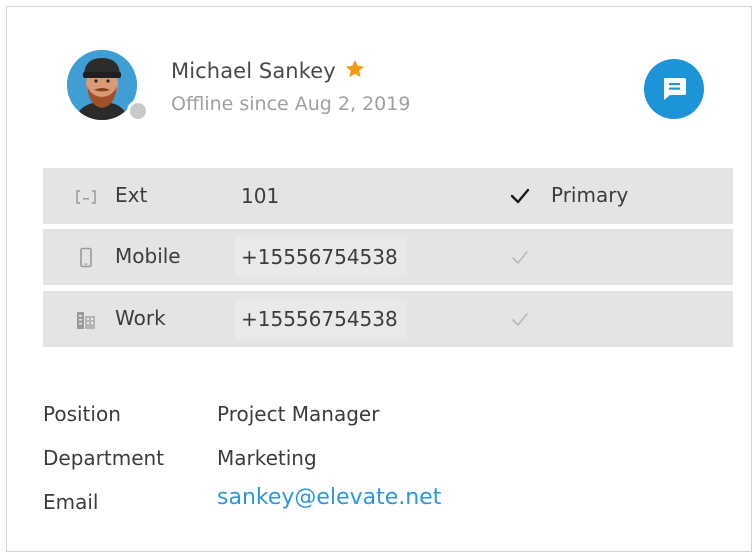  Describe the element at coordinates (329, 497) in the screenshot. I see `email-link: sankey@elevate.net` at that location.